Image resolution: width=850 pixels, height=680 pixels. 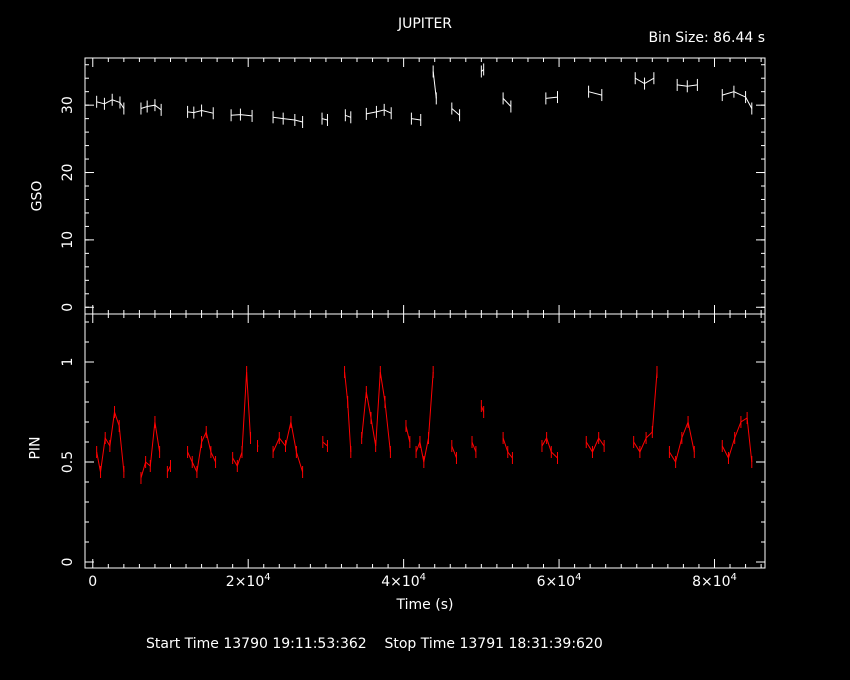 I want to click on y-tick-label: 20, so click(x=68, y=173).